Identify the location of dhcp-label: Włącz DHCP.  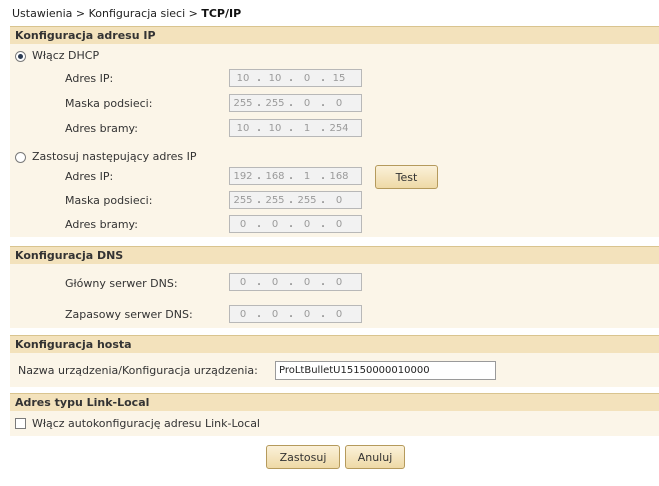
(66, 55).